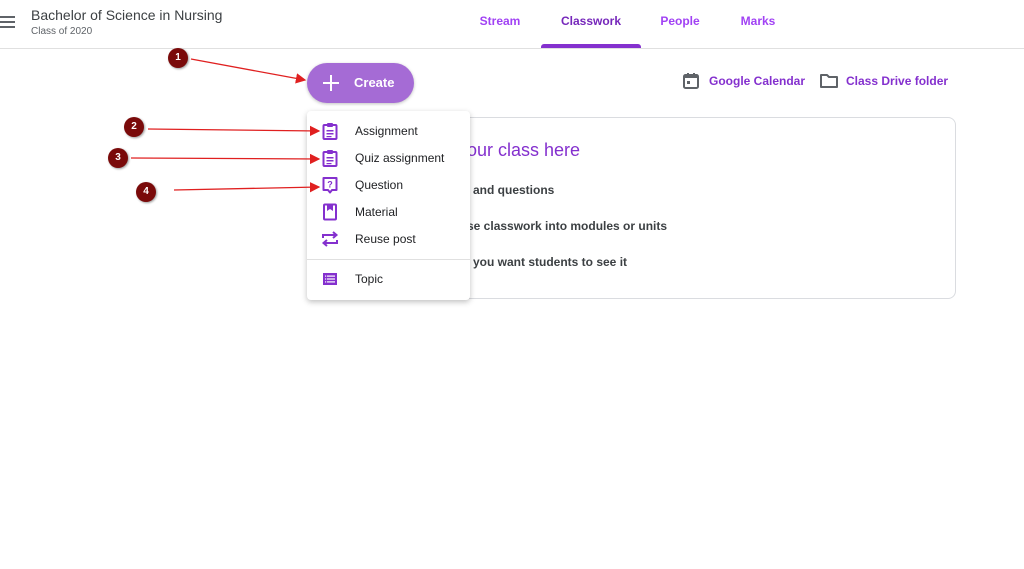  I want to click on annotation-badge-4: 4, so click(146, 192).